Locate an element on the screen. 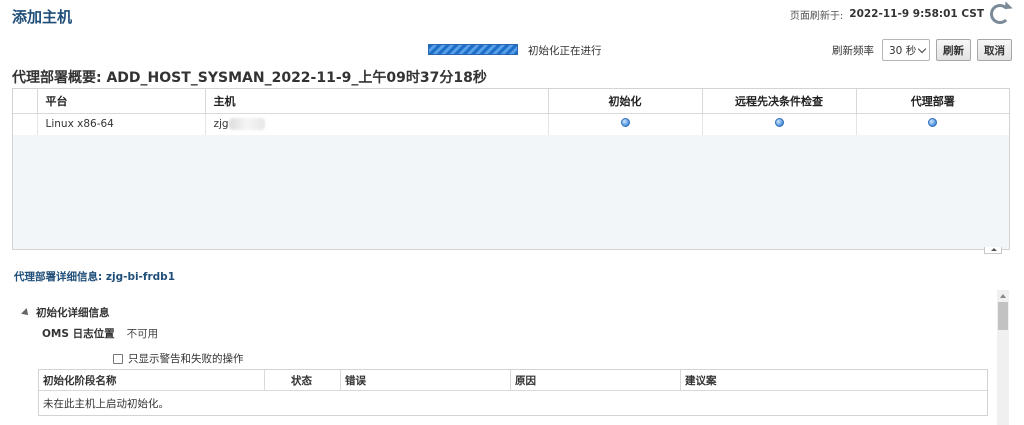  refresh-frequency-label: 刷新频率 is located at coordinates (853, 50).